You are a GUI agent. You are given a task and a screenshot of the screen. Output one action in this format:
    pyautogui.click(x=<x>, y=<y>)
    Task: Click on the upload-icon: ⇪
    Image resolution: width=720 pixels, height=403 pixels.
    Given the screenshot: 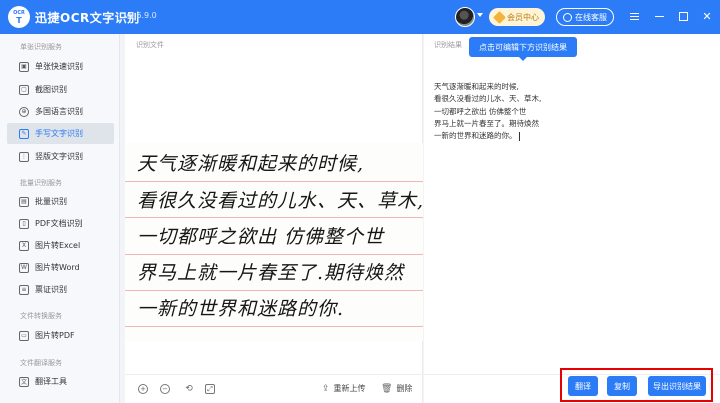 What is the action you would take?
    pyautogui.click(x=326, y=388)
    